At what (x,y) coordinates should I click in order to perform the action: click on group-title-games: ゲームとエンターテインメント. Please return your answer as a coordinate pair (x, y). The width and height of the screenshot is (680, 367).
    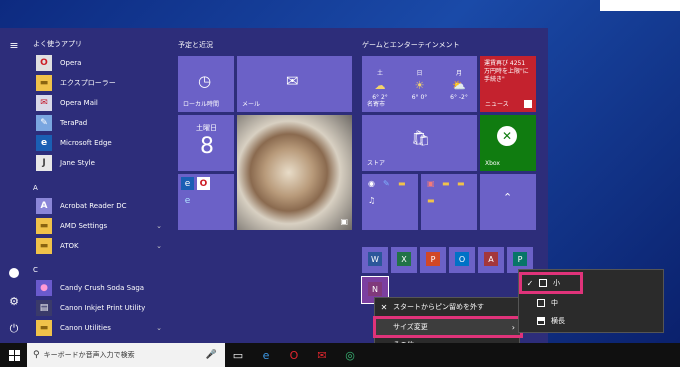
    Looking at the image, I should click on (411, 45).